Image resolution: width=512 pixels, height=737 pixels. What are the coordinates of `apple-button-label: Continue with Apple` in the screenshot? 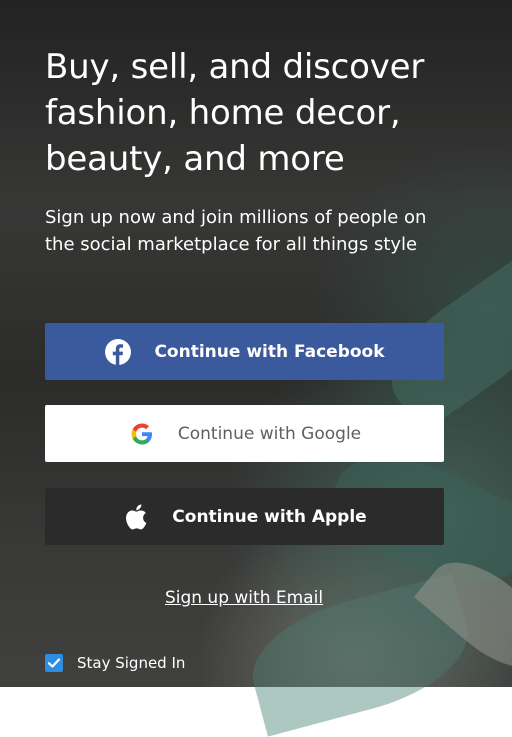 It's located at (269, 516).